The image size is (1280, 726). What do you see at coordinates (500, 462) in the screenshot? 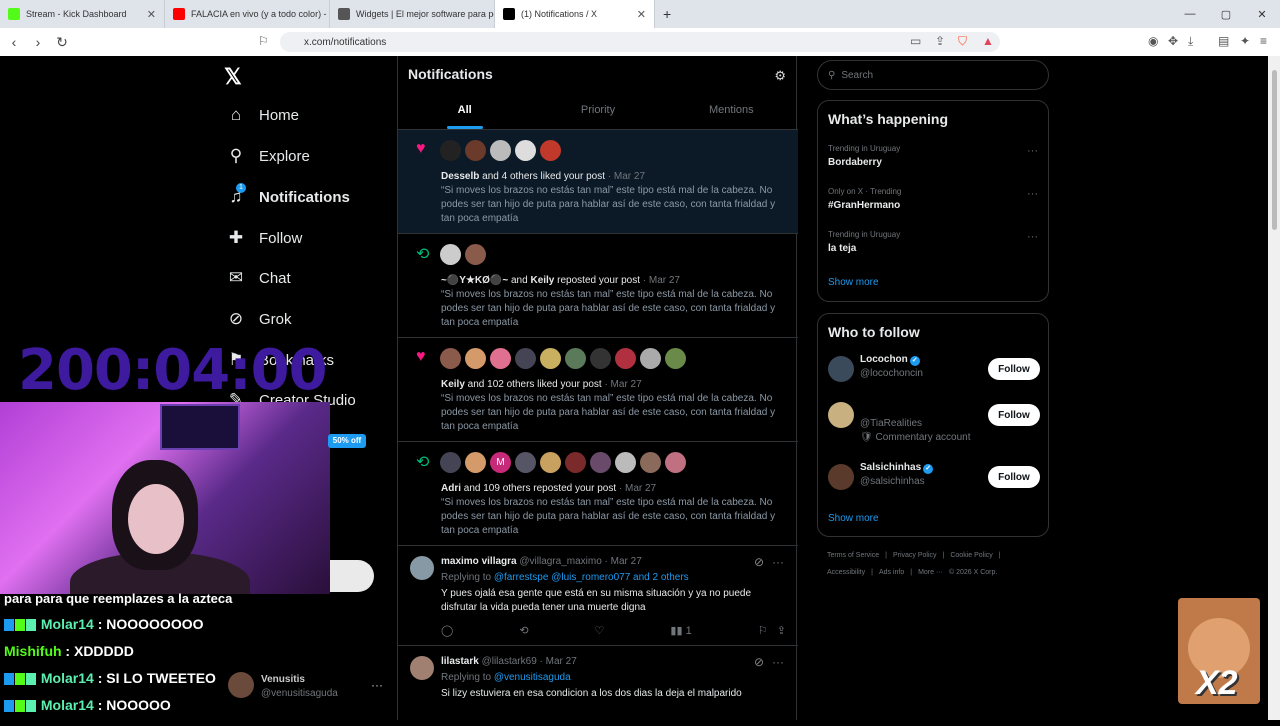
I see `avatar: M` at bounding box center [500, 462].